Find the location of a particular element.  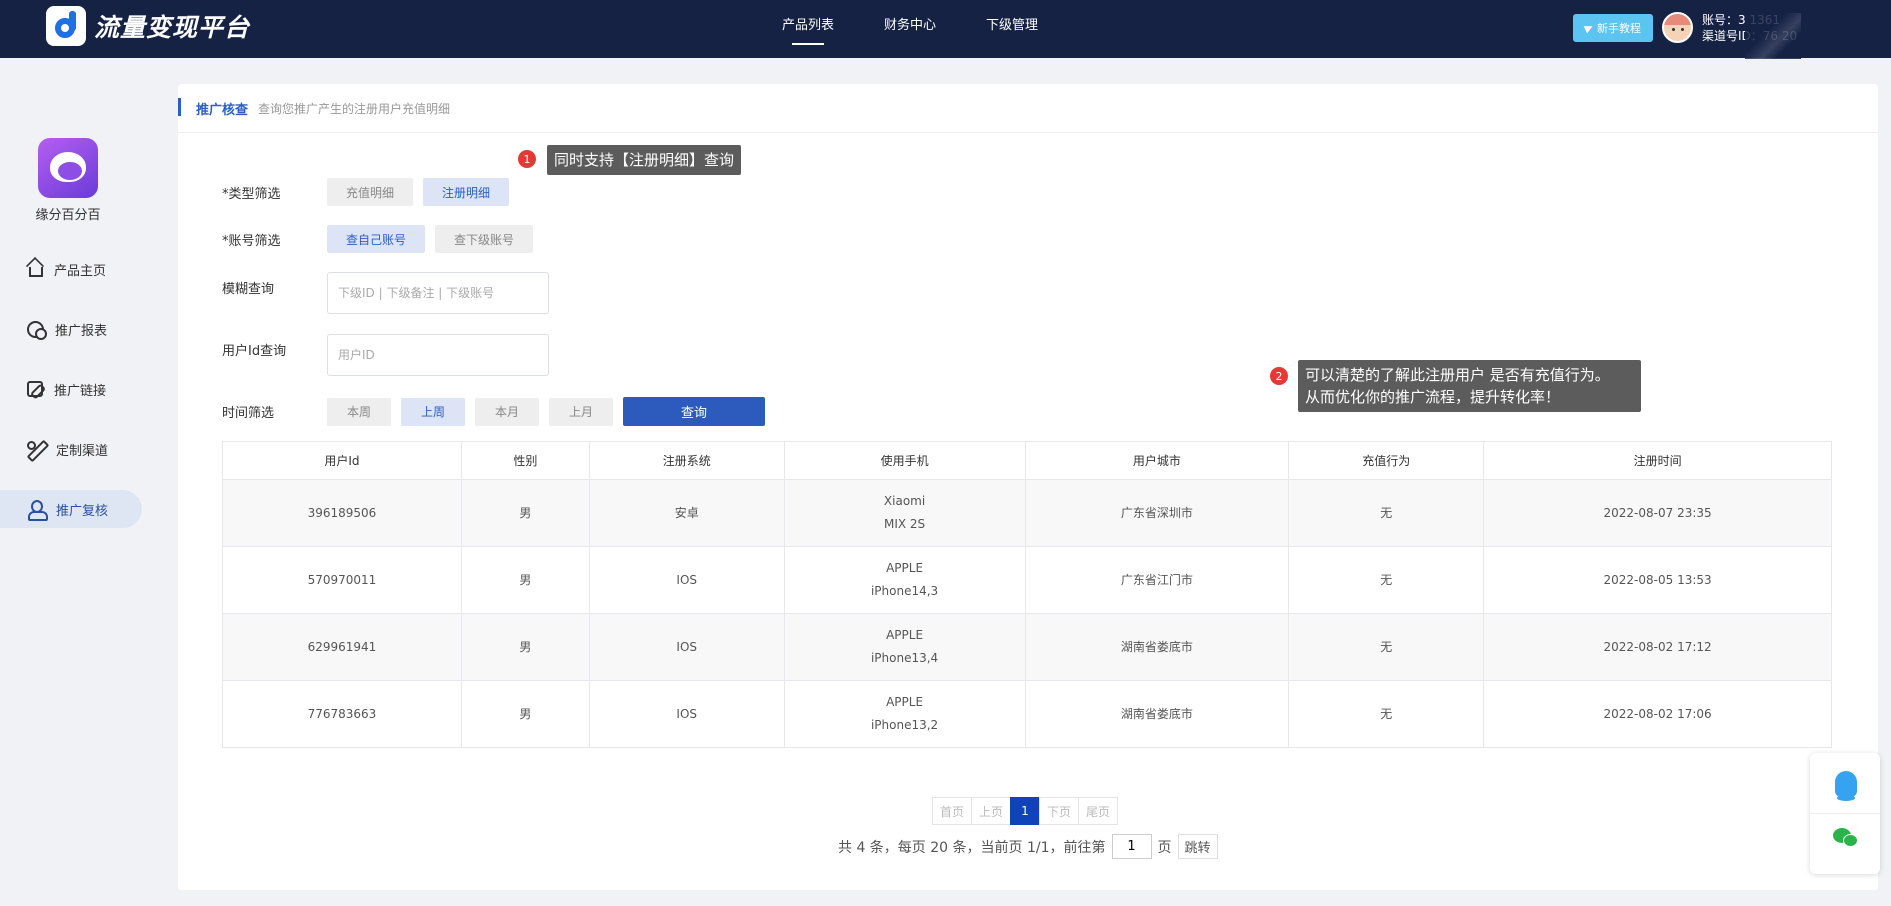

column-header: 充值行为 is located at coordinates (1386, 460).